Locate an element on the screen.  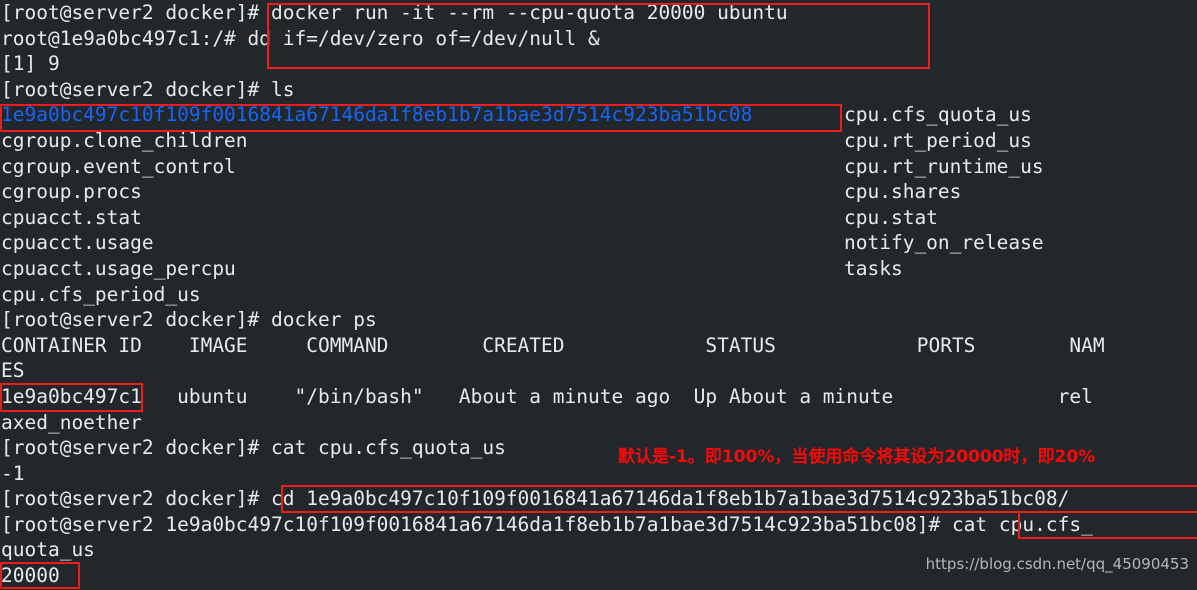
ls-row: cgroup.event_control cpu.rt_runtime_us is located at coordinates (598, 167).